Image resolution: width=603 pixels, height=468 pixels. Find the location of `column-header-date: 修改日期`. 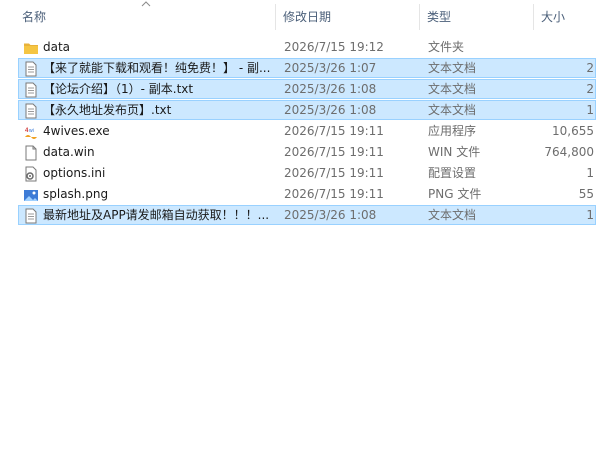

column-header-date: 修改日期 is located at coordinates (348, 16).